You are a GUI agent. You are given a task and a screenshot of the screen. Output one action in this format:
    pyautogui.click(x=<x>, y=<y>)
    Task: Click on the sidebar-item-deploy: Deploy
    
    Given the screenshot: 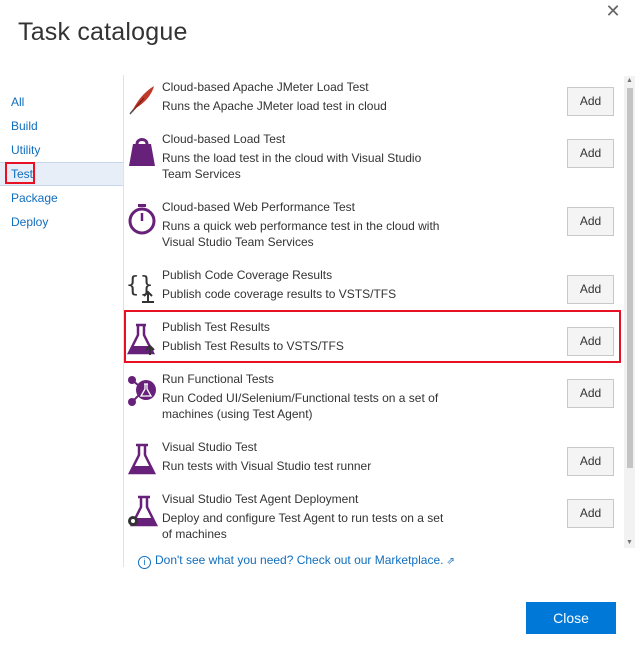 What is the action you would take?
    pyautogui.click(x=61, y=222)
    